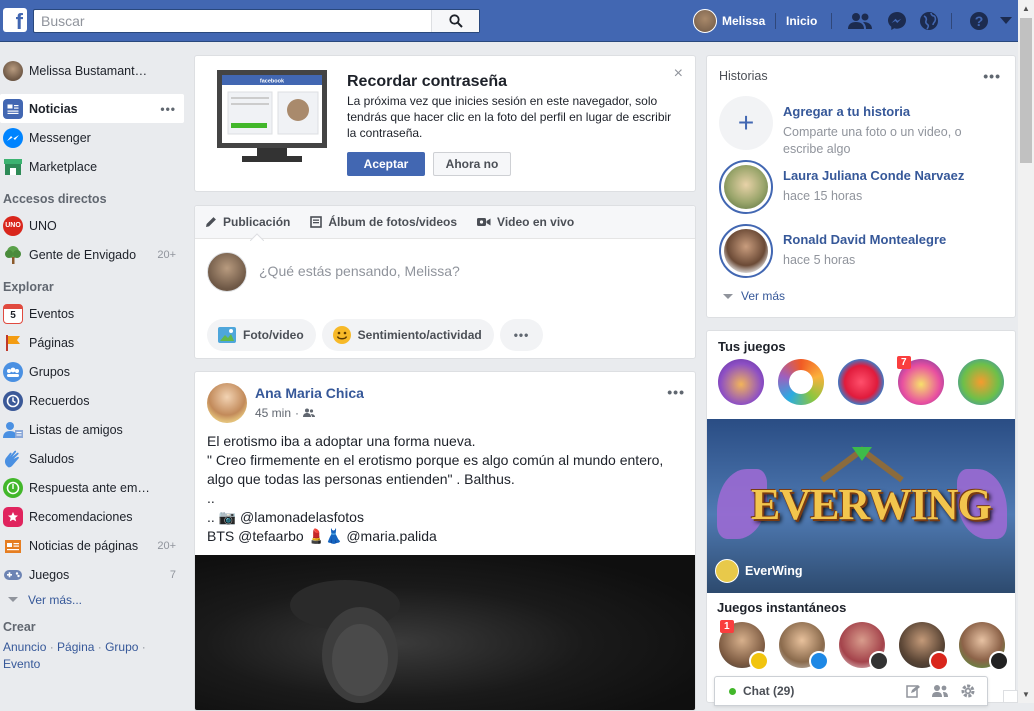 The image size is (1034, 711). What do you see at coordinates (92, 371) in the screenshot?
I see `sidebar-item-grupos: Grupos` at bounding box center [92, 371].